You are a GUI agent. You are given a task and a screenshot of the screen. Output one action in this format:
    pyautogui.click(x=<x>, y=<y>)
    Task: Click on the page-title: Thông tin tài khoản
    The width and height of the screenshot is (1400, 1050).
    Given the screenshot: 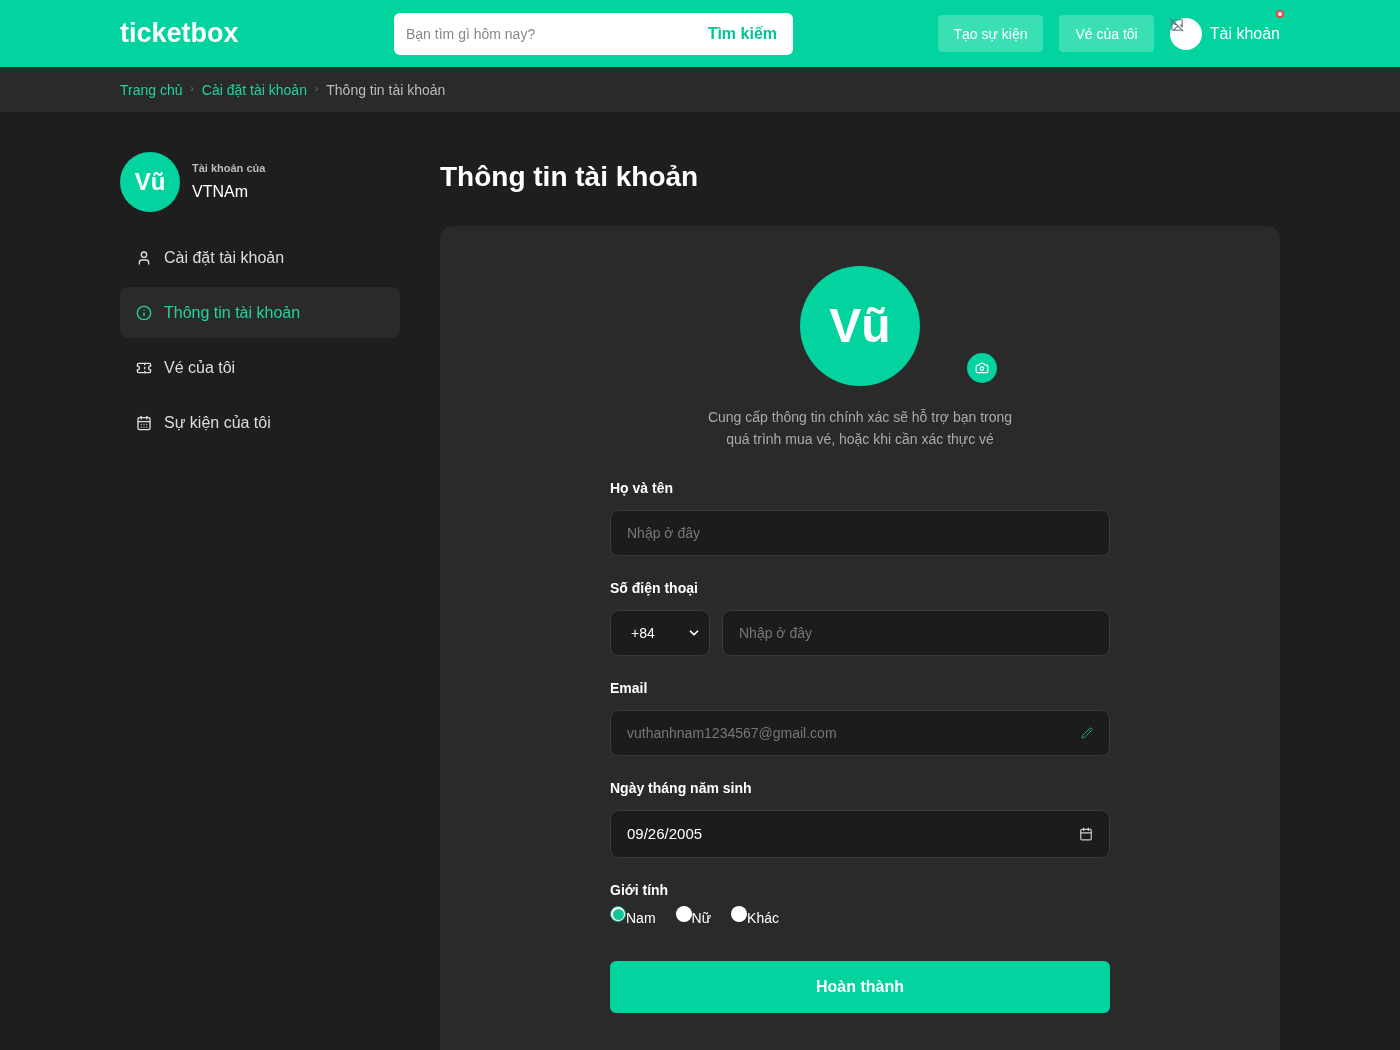 What is the action you would take?
    pyautogui.click(x=570, y=177)
    